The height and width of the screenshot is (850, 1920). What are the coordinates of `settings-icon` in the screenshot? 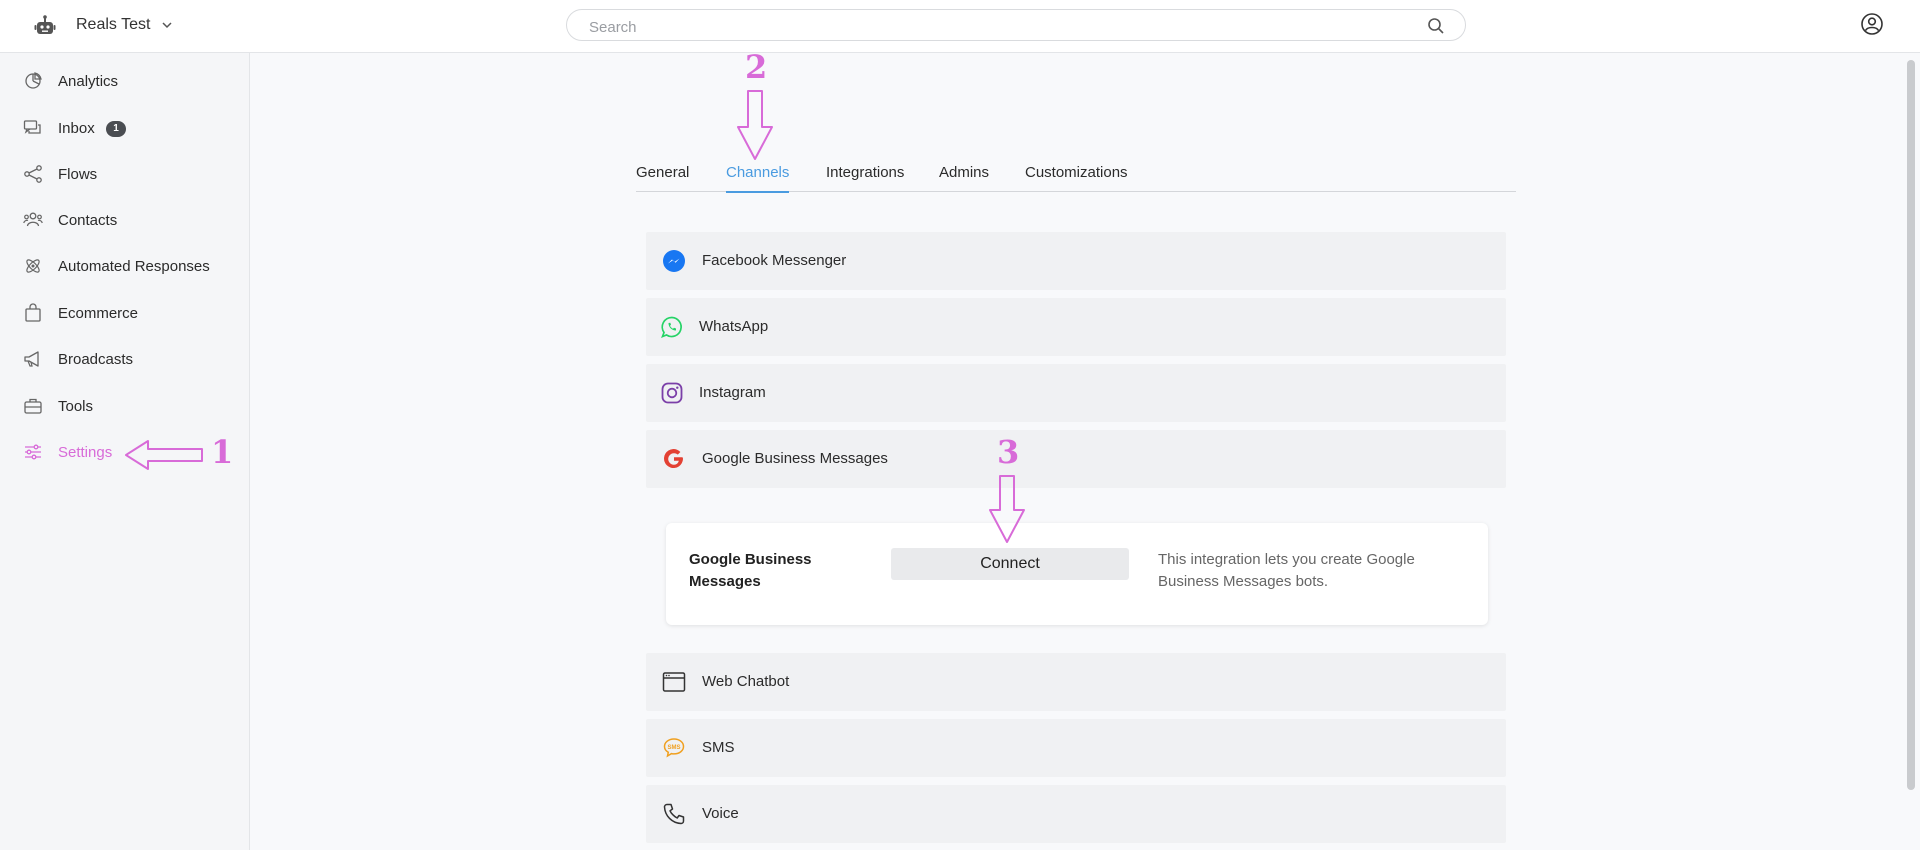 It's located at (33, 452).